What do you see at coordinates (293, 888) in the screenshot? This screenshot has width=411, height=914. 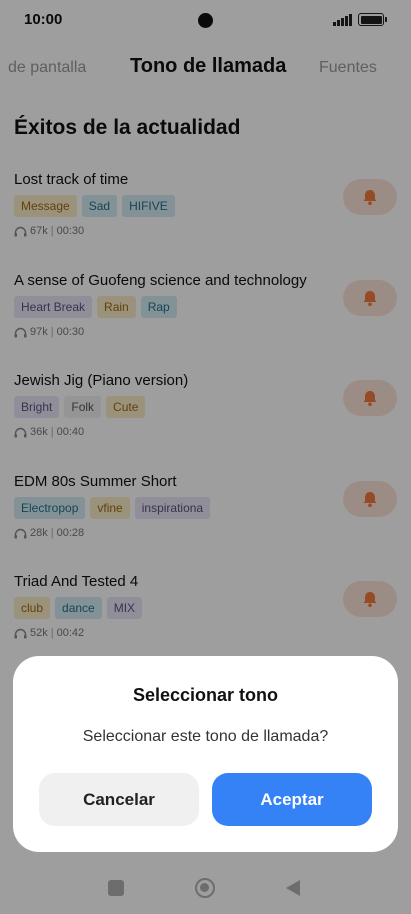 I see `back-icon` at bounding box center [293, 888].